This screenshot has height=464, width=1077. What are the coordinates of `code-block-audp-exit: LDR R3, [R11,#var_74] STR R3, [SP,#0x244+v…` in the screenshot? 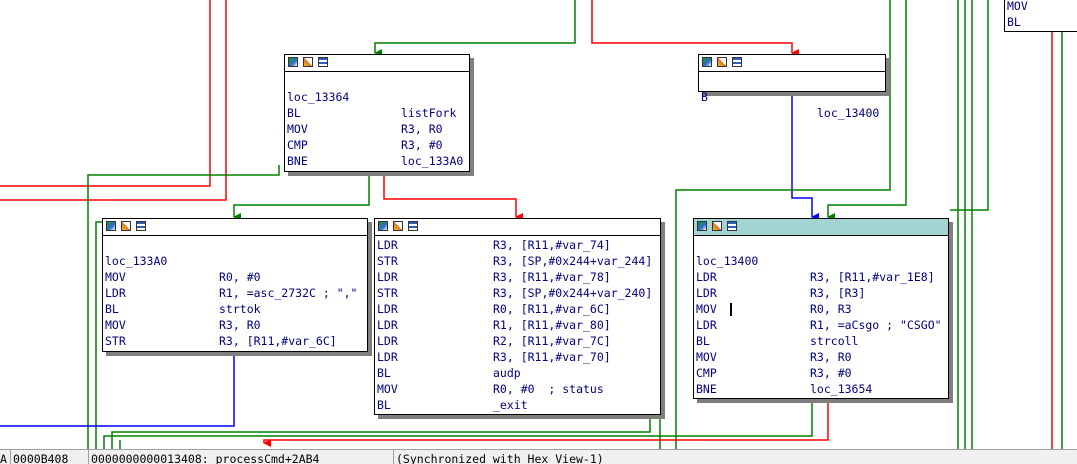 It's located at (517, 316).